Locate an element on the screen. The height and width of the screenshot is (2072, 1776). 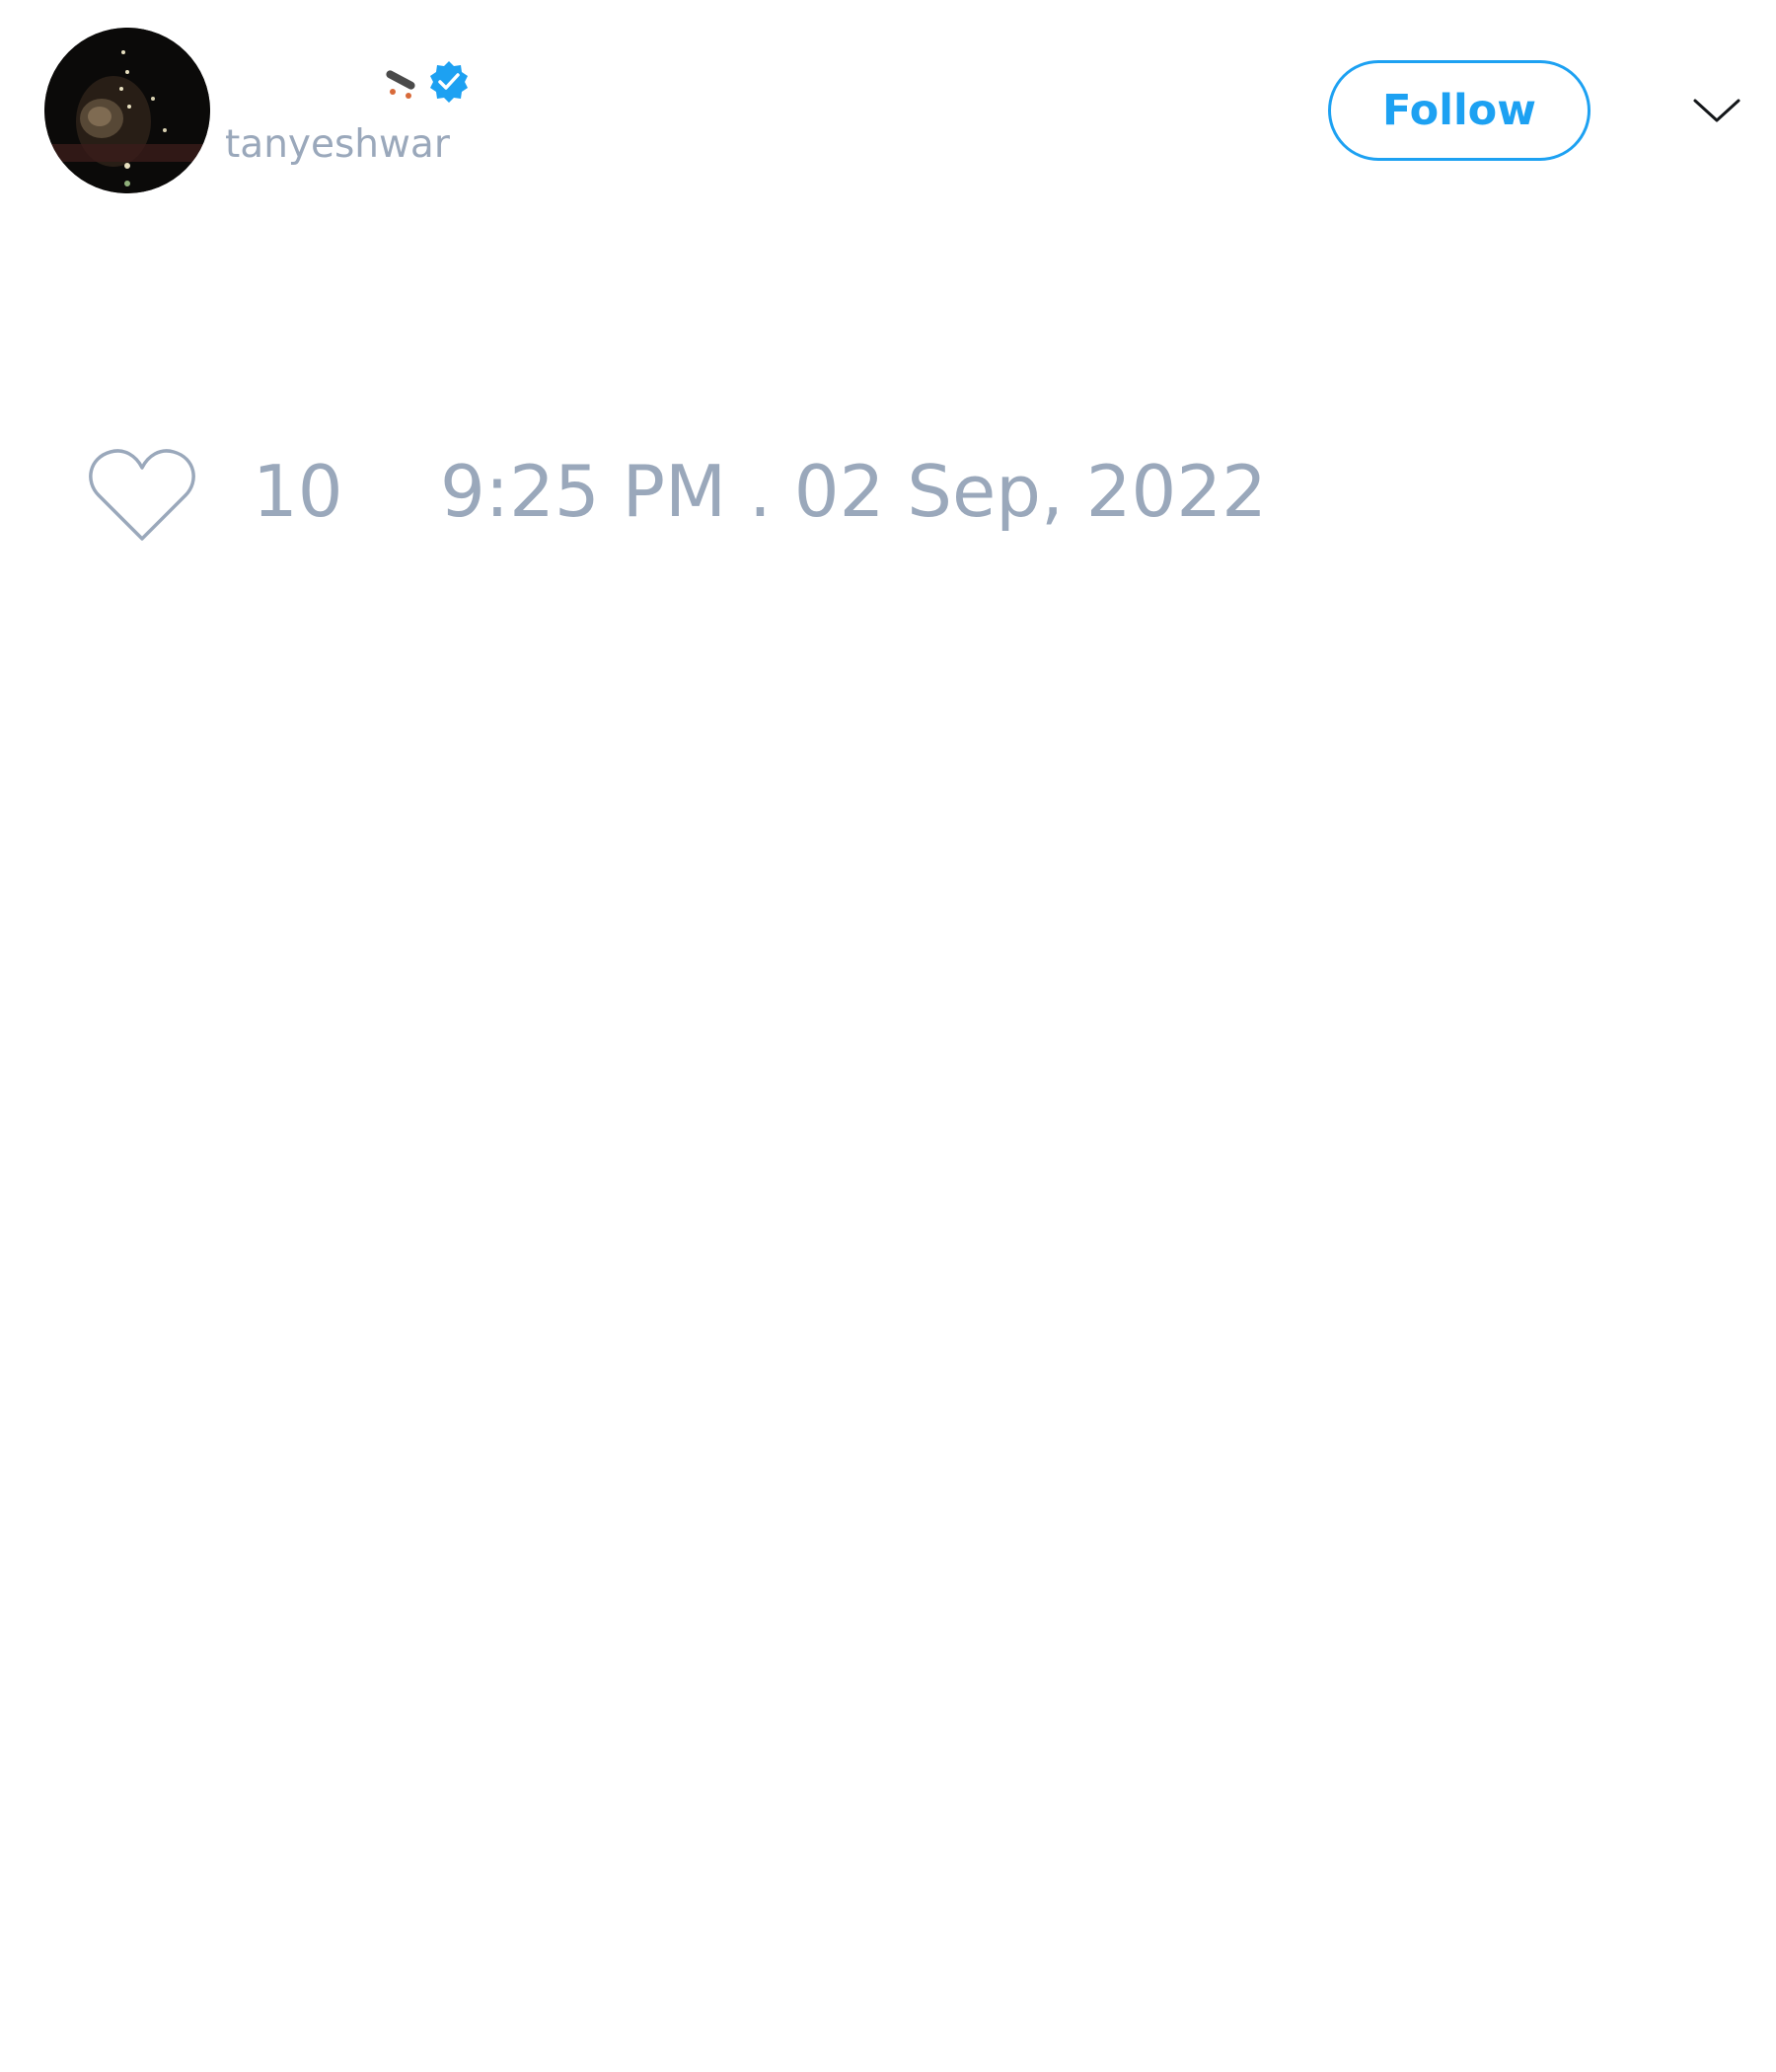
verified-badge-icon is located at coordinates (449, 82).